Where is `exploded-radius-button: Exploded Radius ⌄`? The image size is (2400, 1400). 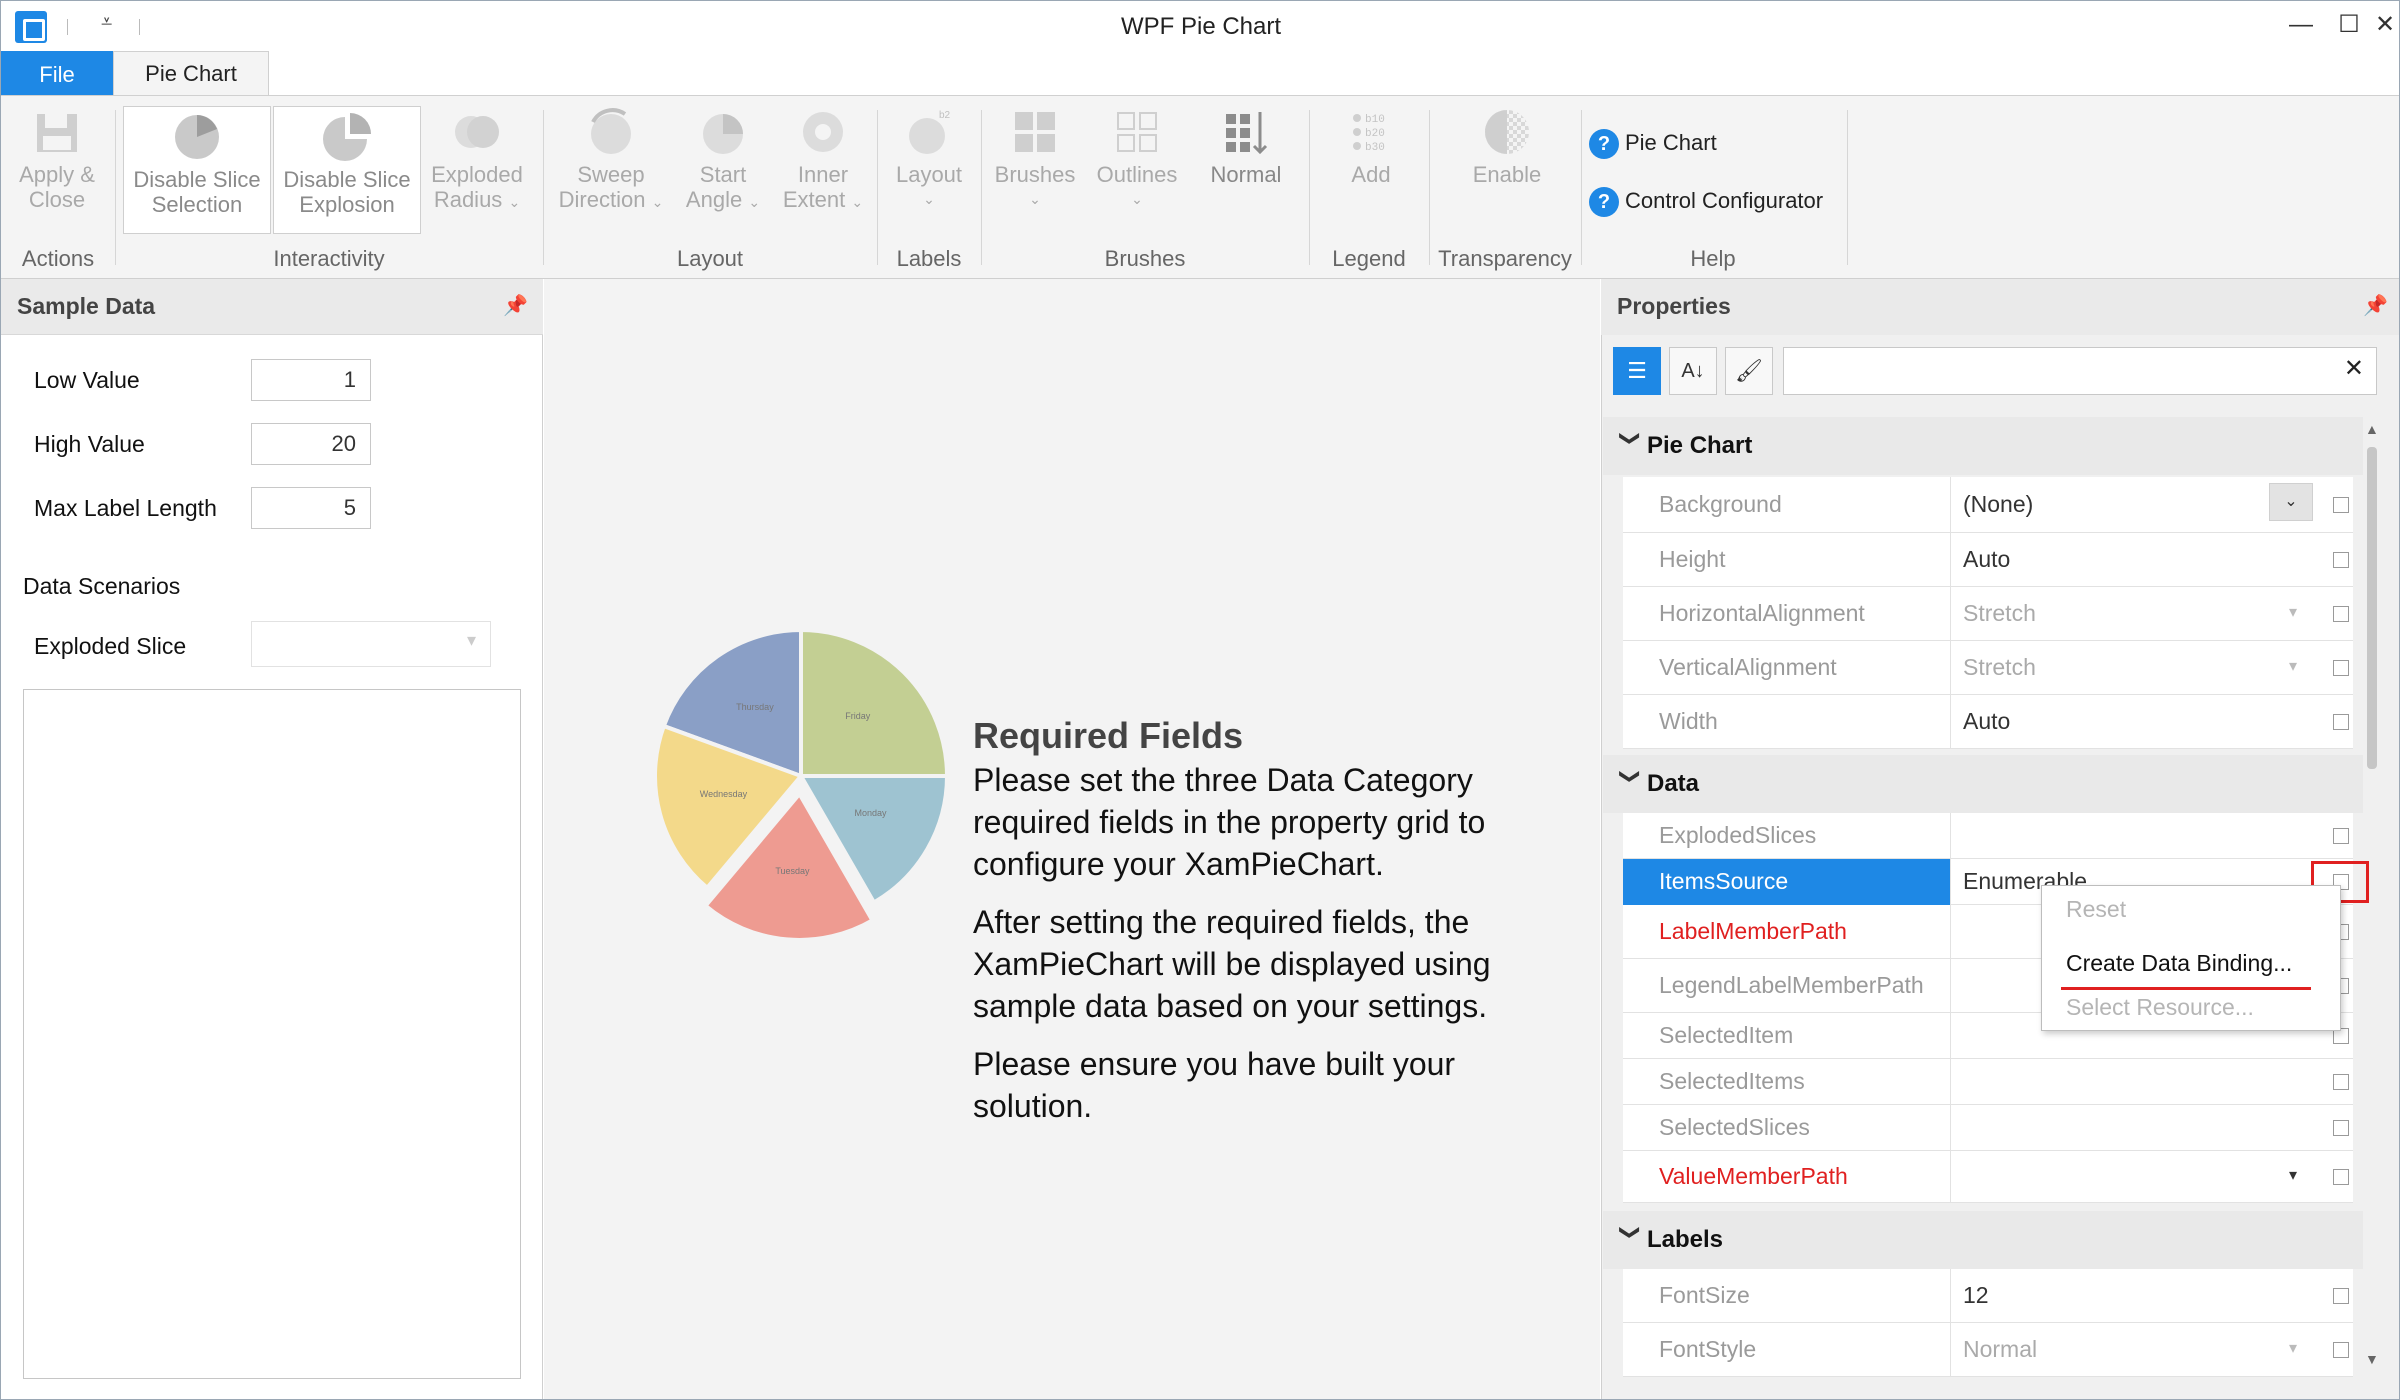
exploded-radius-button: Exploded Radius ⌄ is located at coordinates (477, 160).